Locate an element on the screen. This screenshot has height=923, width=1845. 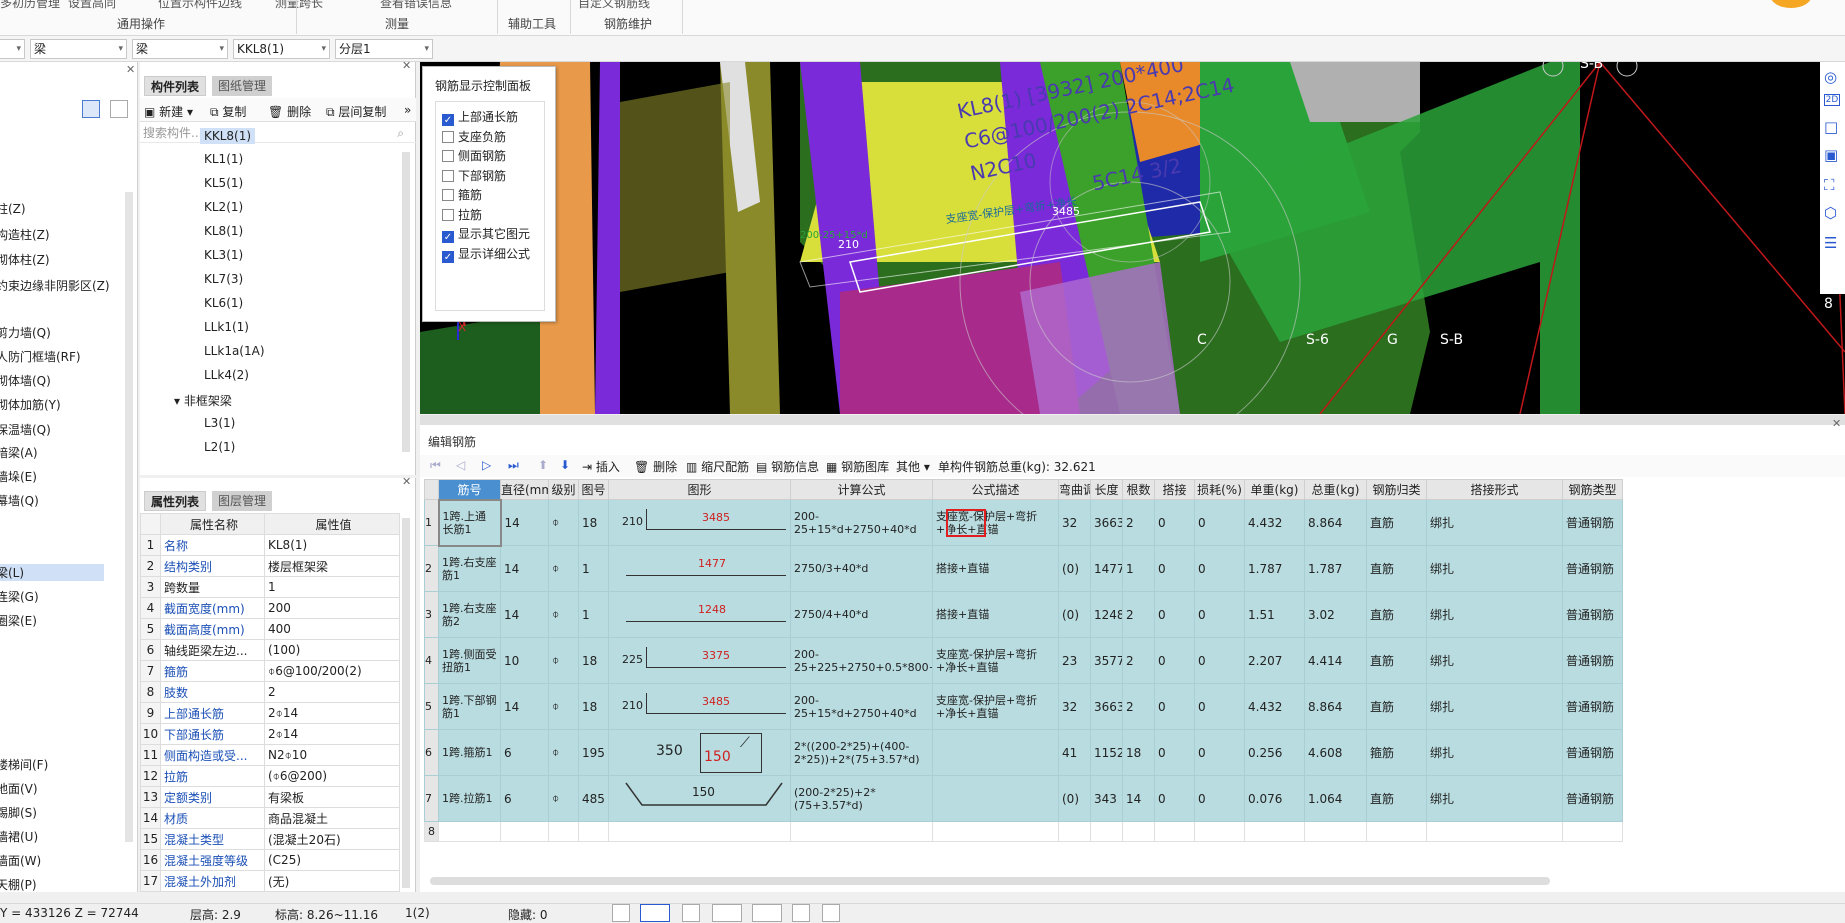
tree-item: 天棚(P) is located at coordinates (18, 884).